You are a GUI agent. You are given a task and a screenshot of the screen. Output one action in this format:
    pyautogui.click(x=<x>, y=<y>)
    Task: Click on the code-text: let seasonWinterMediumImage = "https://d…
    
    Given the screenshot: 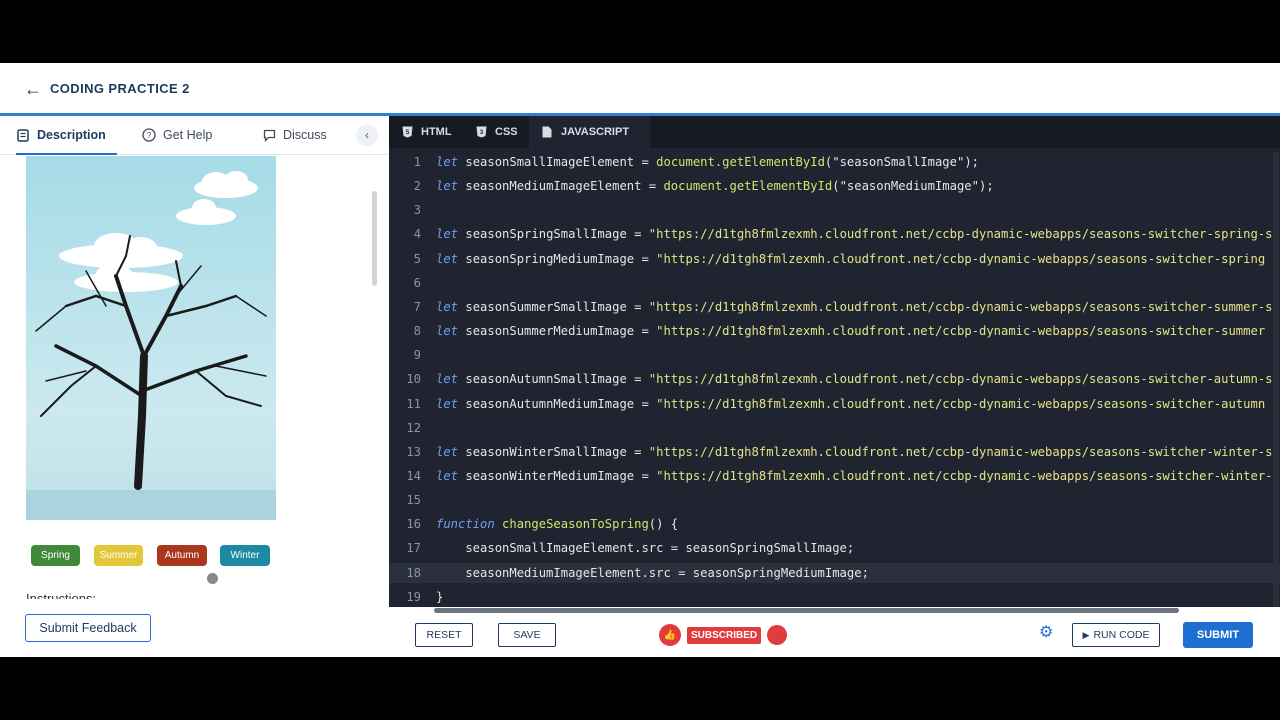 What is the action you would take?
    pyautogui.click(x=854, y=476)
    